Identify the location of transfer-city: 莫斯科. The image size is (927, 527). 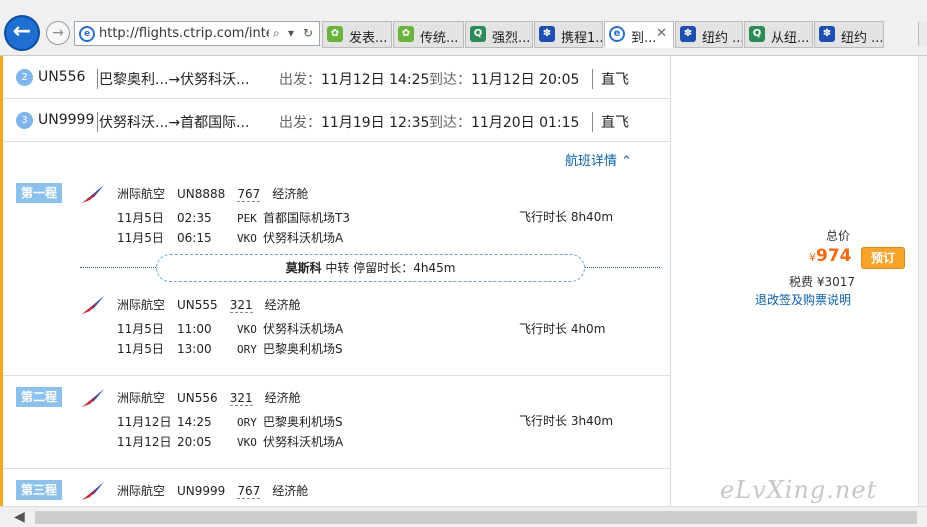
(303, 268).